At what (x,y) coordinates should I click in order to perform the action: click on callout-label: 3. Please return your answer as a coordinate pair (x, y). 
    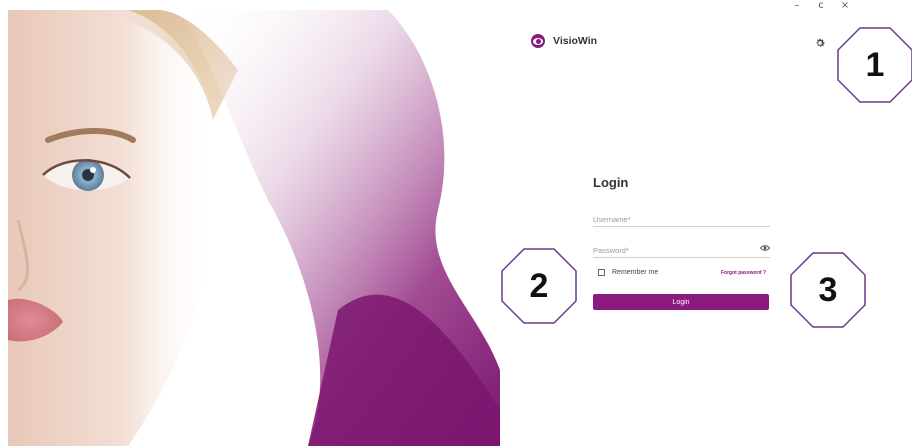
    Looking at the image, I should click on (828, 289).